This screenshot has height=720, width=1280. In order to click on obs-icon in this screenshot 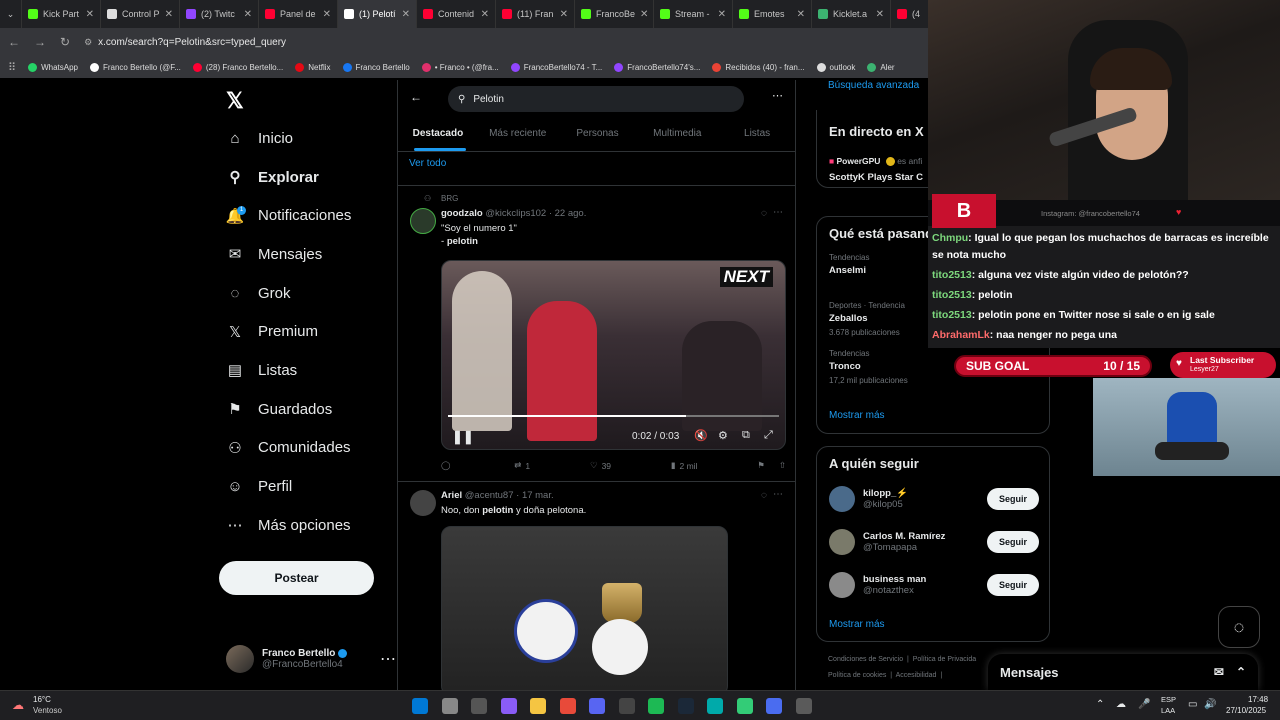, I will do `click(626, 706)`.